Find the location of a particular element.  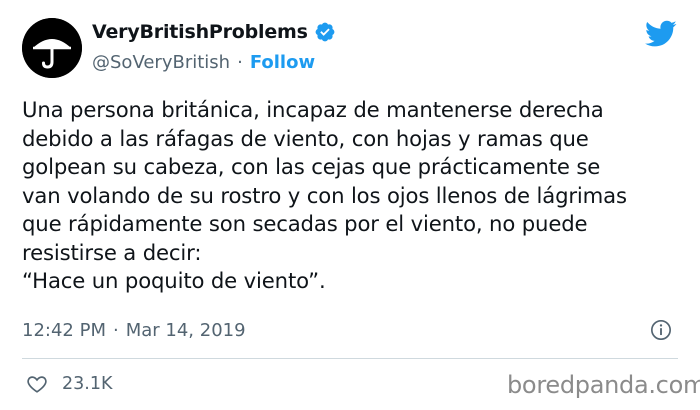

divider is located at coordinates (350, 358).